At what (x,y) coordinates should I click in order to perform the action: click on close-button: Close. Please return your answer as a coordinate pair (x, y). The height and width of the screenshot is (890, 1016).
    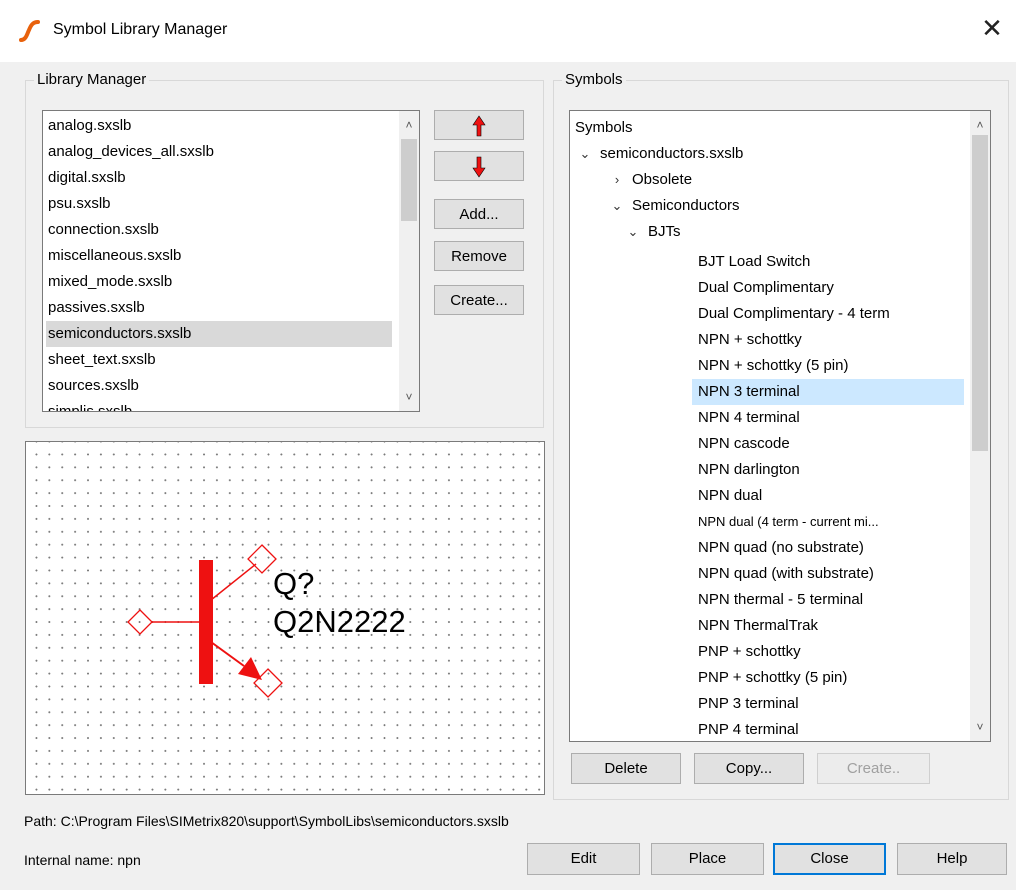
    Looking at the image, I should click on (829, 859).